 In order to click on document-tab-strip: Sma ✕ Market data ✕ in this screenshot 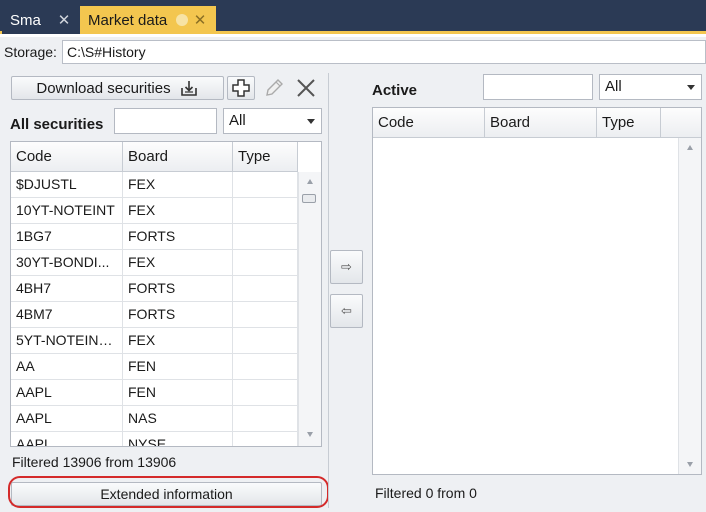, I will do `click(353, 17)`.